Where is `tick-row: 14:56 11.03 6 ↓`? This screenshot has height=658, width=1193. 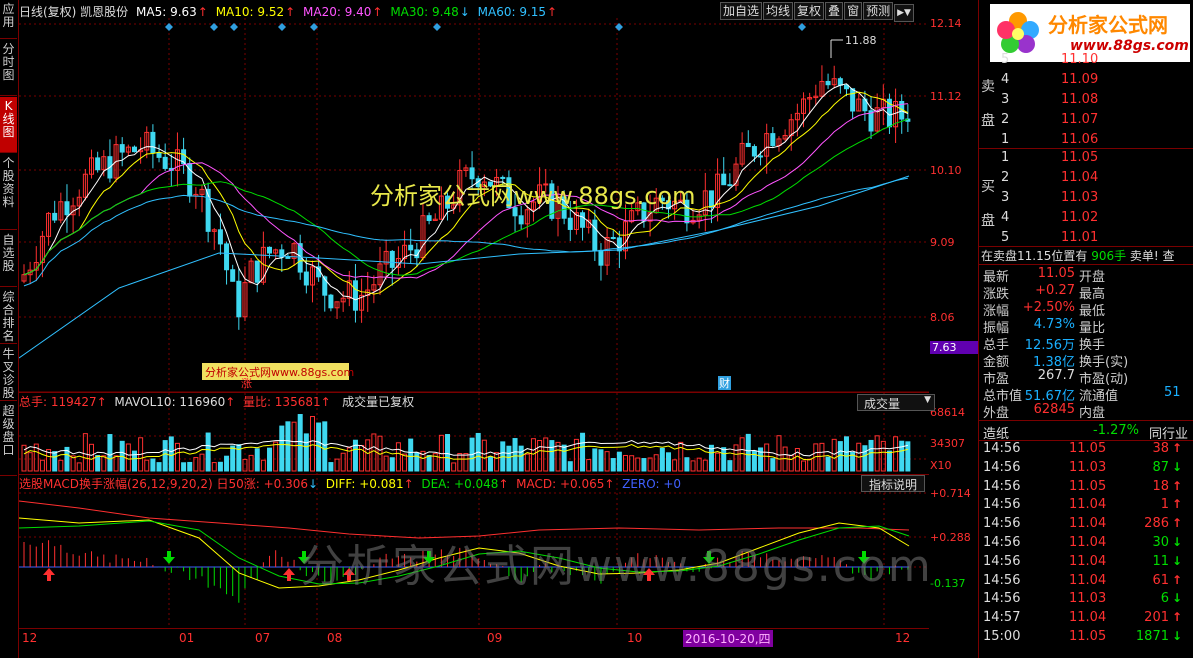 tick-row: 14:56 11.03 6 ↓ is located at coordinates (1086, 600).